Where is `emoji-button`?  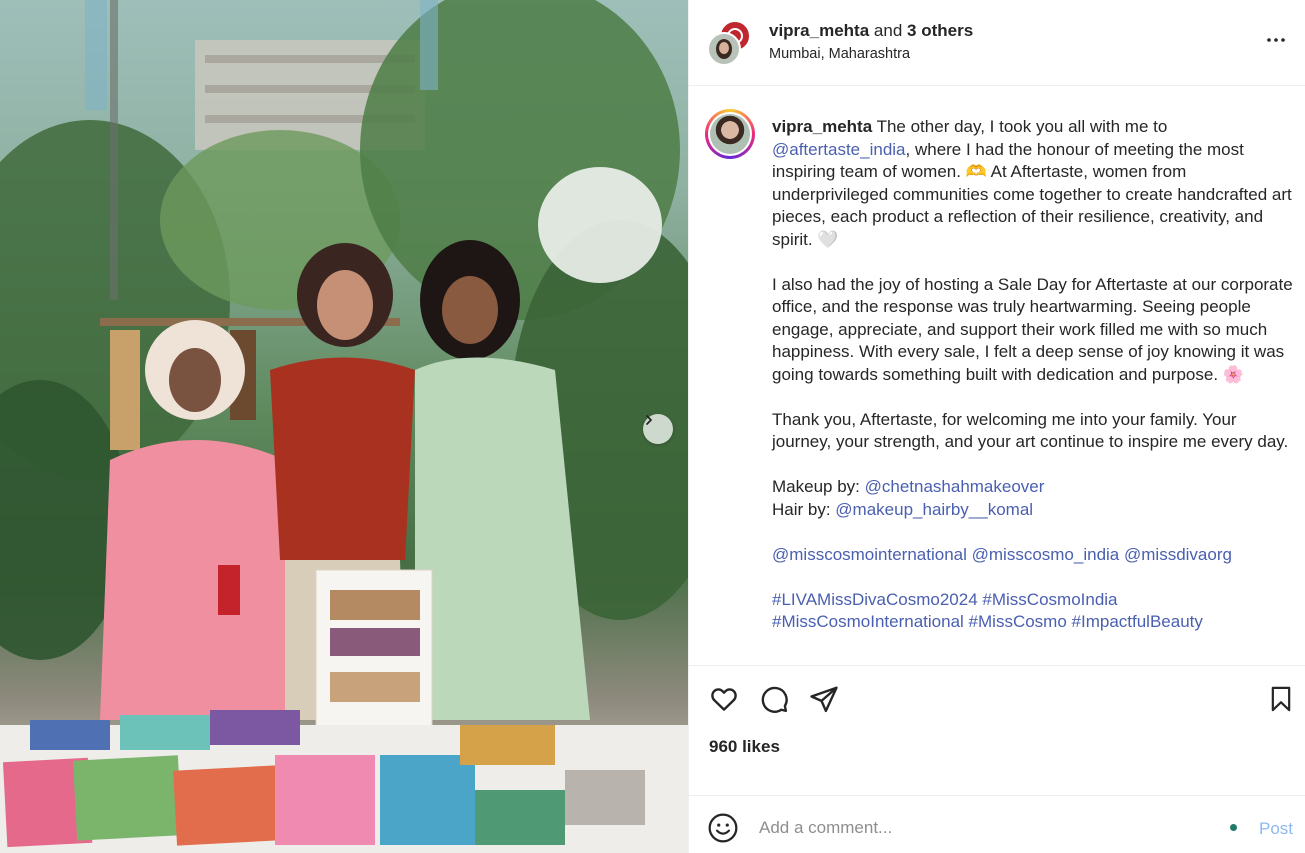 emoji-button is located at coordinates (723, 828).